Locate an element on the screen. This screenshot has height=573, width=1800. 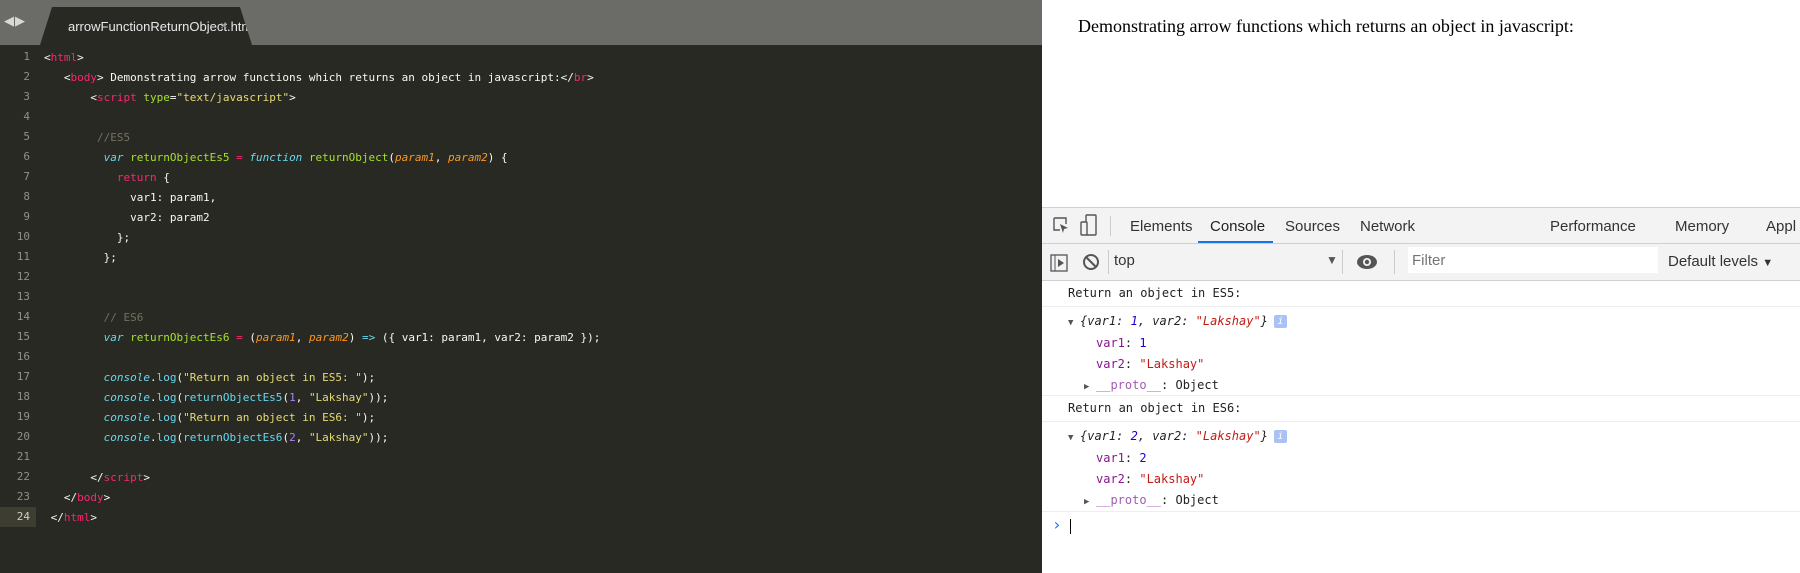
code-line: 4 is located at coordinates (521, 117).